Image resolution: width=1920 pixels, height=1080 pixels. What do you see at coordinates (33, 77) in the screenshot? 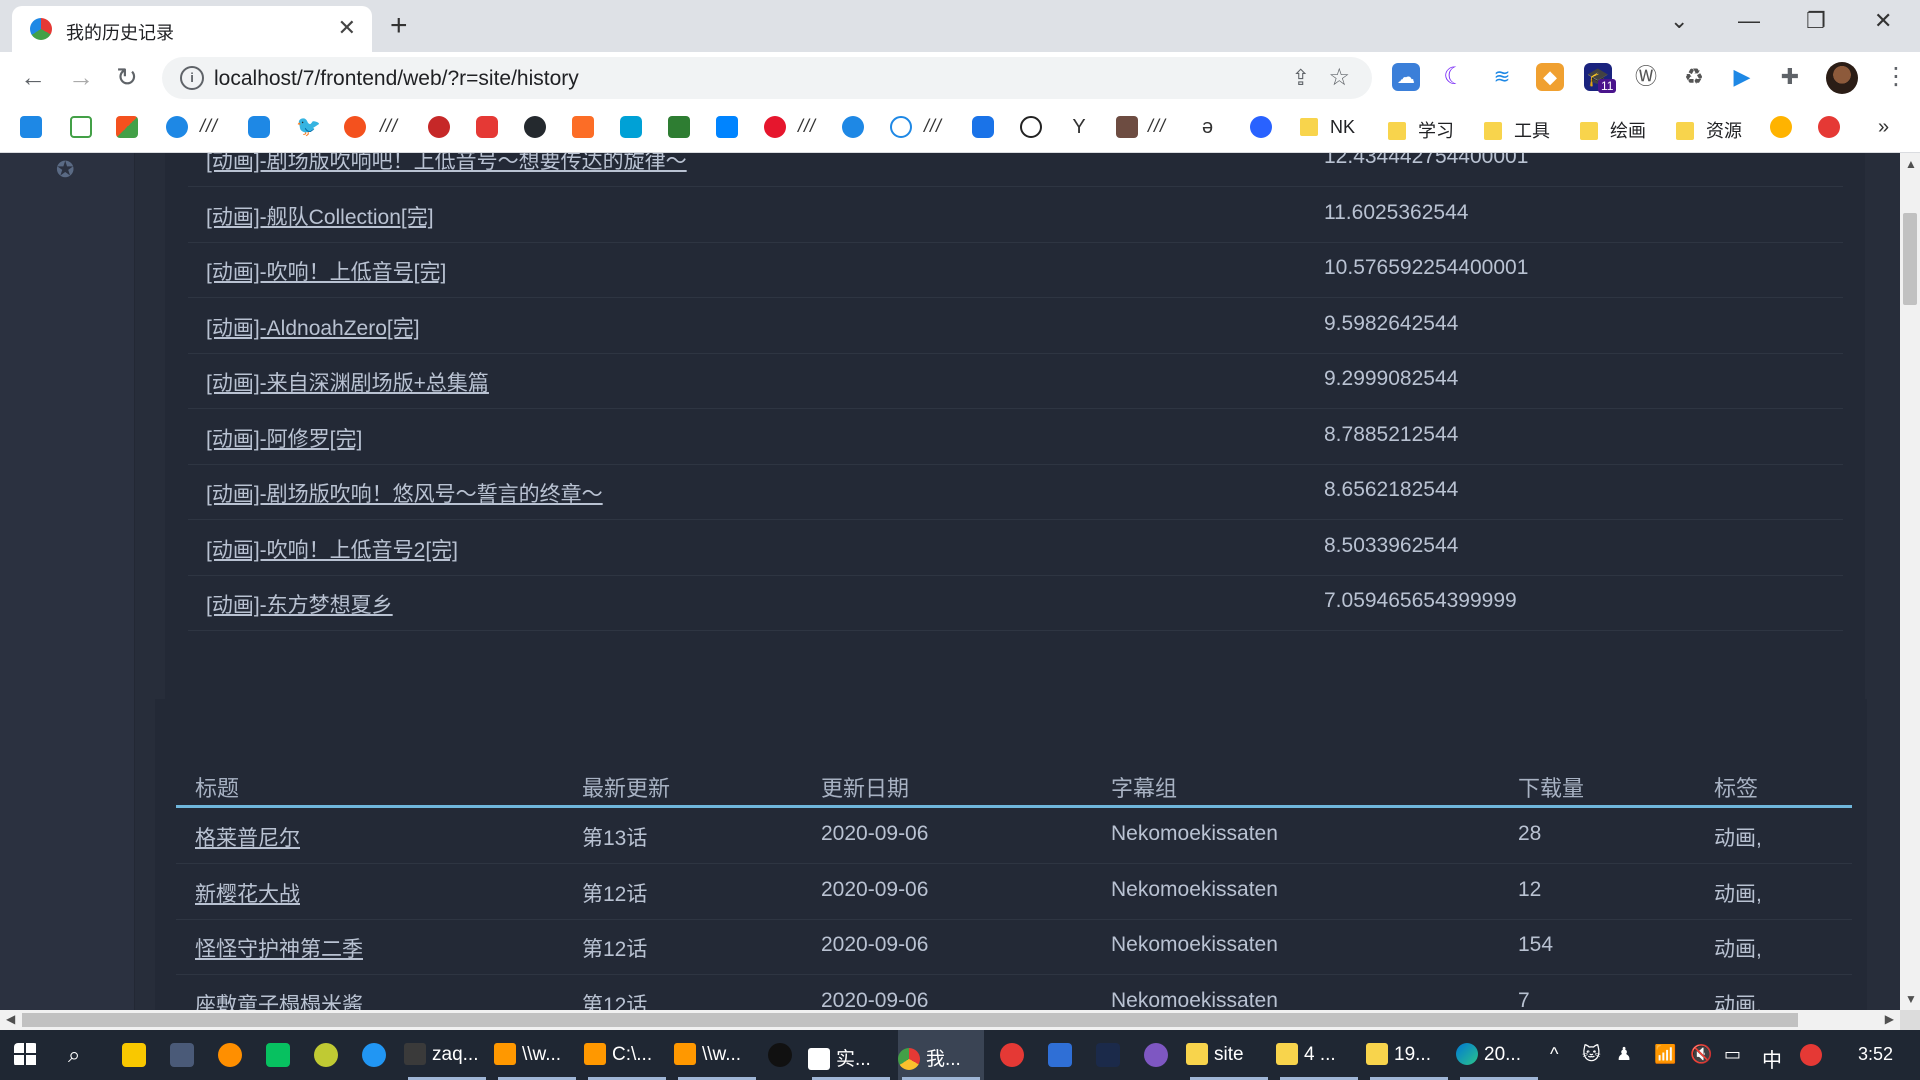
I see `back-button: ←` at bounding box center [33, 77].